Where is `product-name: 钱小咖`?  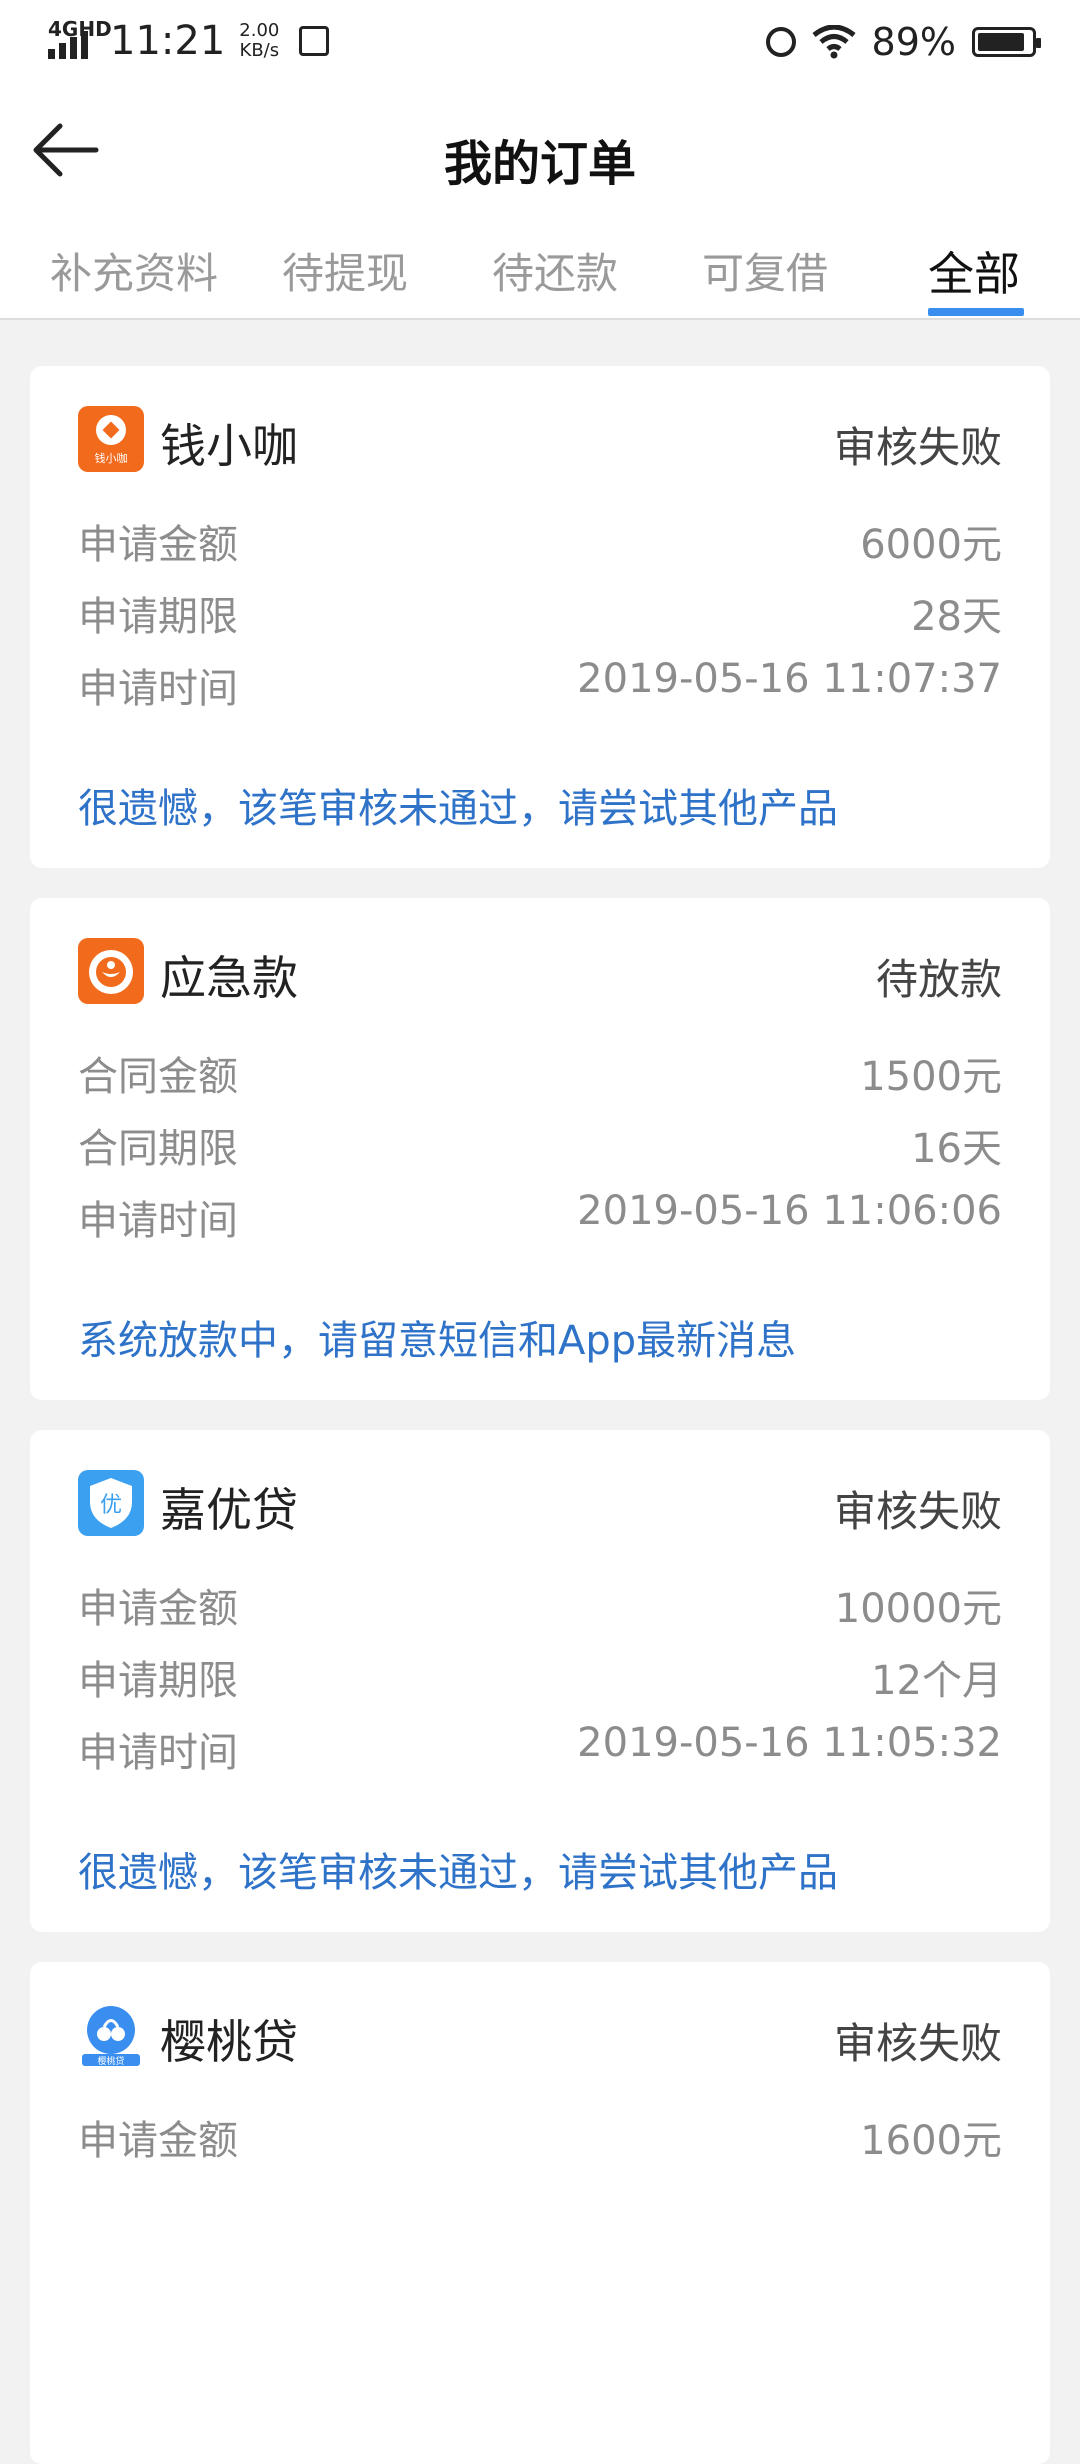
product-name: 钱小咖 is located at coordinates (229, 446).